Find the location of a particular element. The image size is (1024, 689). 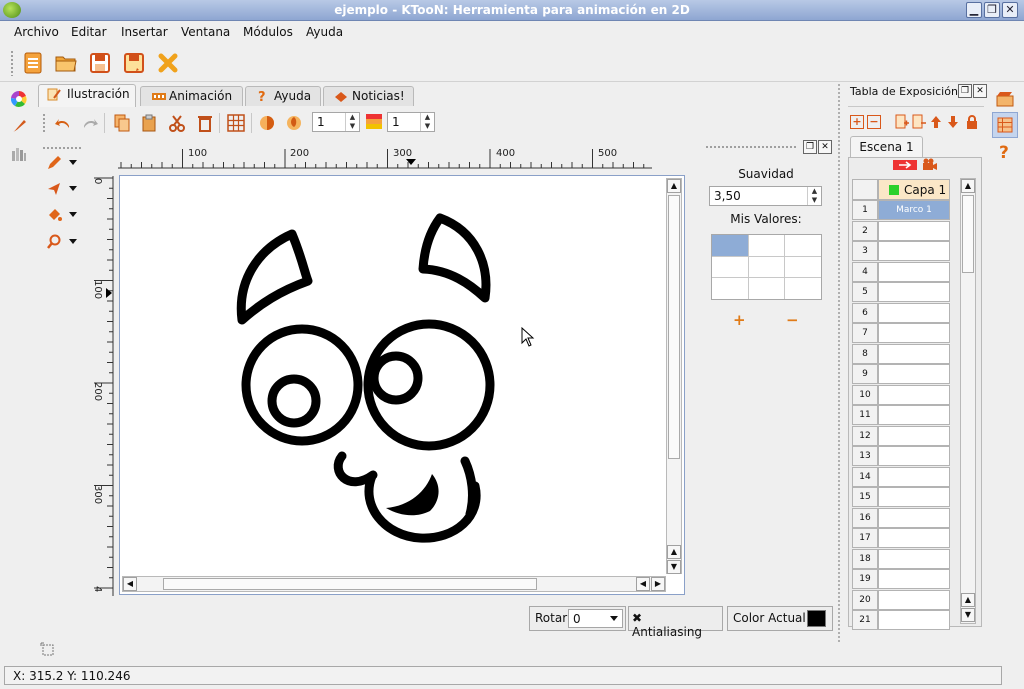

panel-grip is located at coordinates (751, 147).